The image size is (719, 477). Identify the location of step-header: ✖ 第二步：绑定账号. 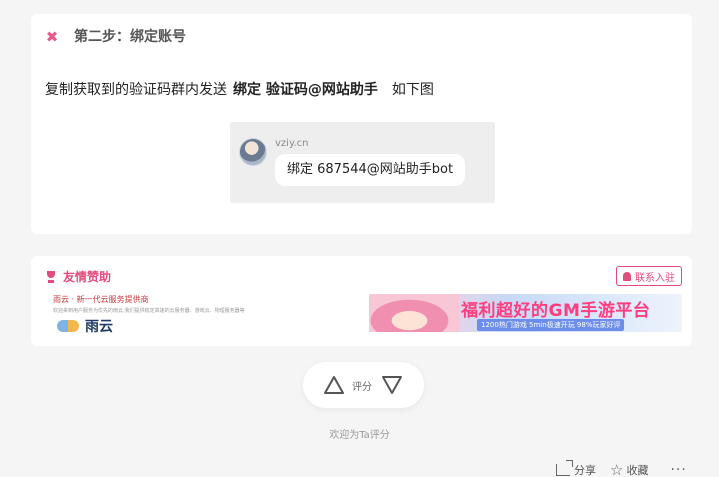
(114, 37).